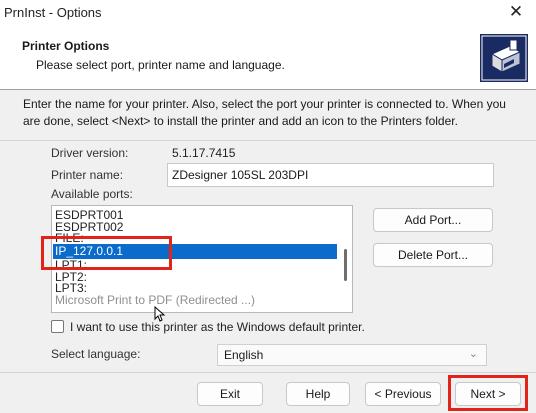 The image size is (536, 413). I want to click on ports-scrollbar, so click(345, 259).